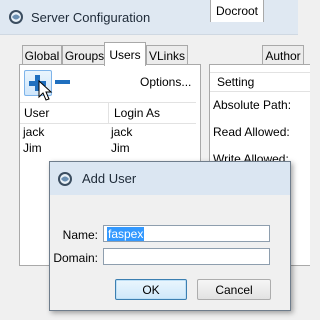  I want to click on column-divider, so click(108, 113).